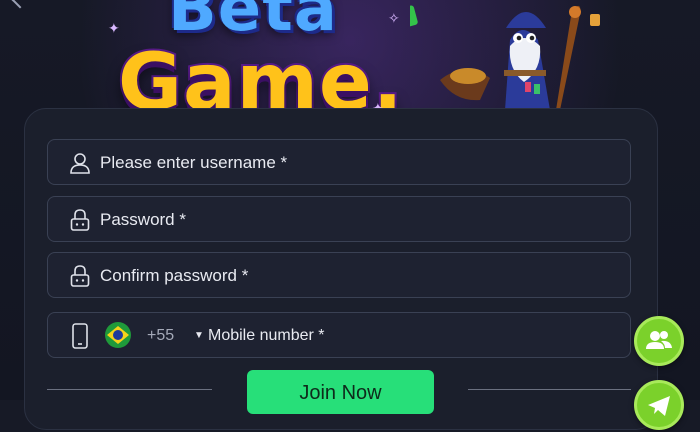  What do you see at coordinates (174, 275) in the screenshot?
I see `confirm-password-placeholder: Confirm password *` at bounding box center [174, 275].